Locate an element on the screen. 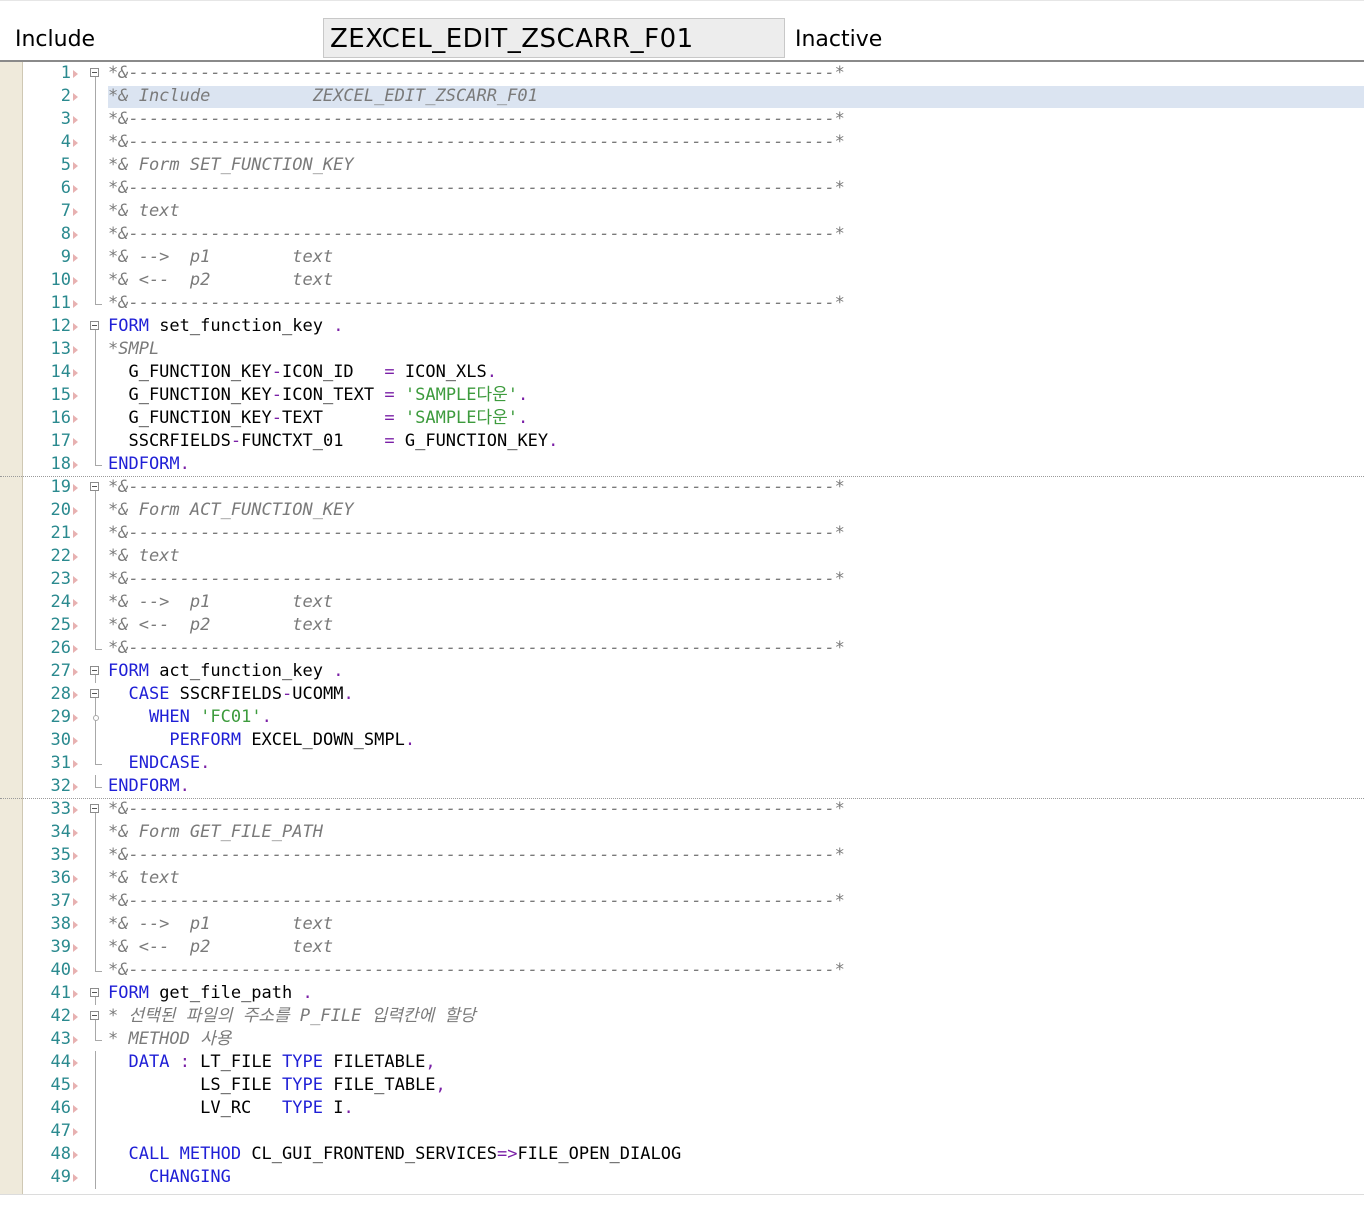 The height and width of the screenshot is (1210, 1364). line-number: 35 is located at coordinates (60, 855).